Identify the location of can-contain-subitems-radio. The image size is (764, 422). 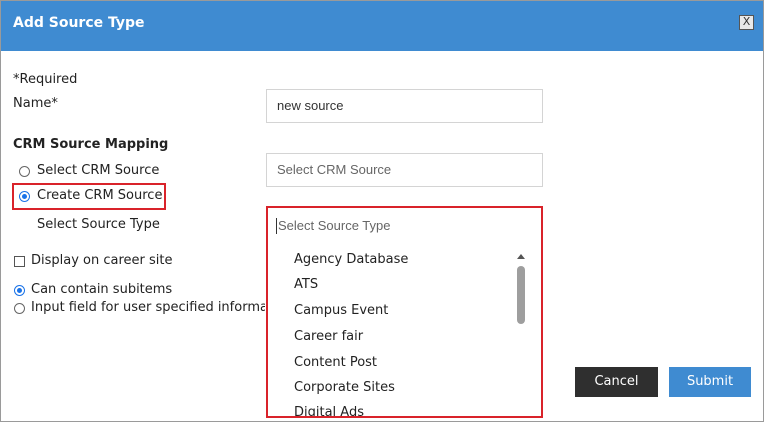
(19, 290).